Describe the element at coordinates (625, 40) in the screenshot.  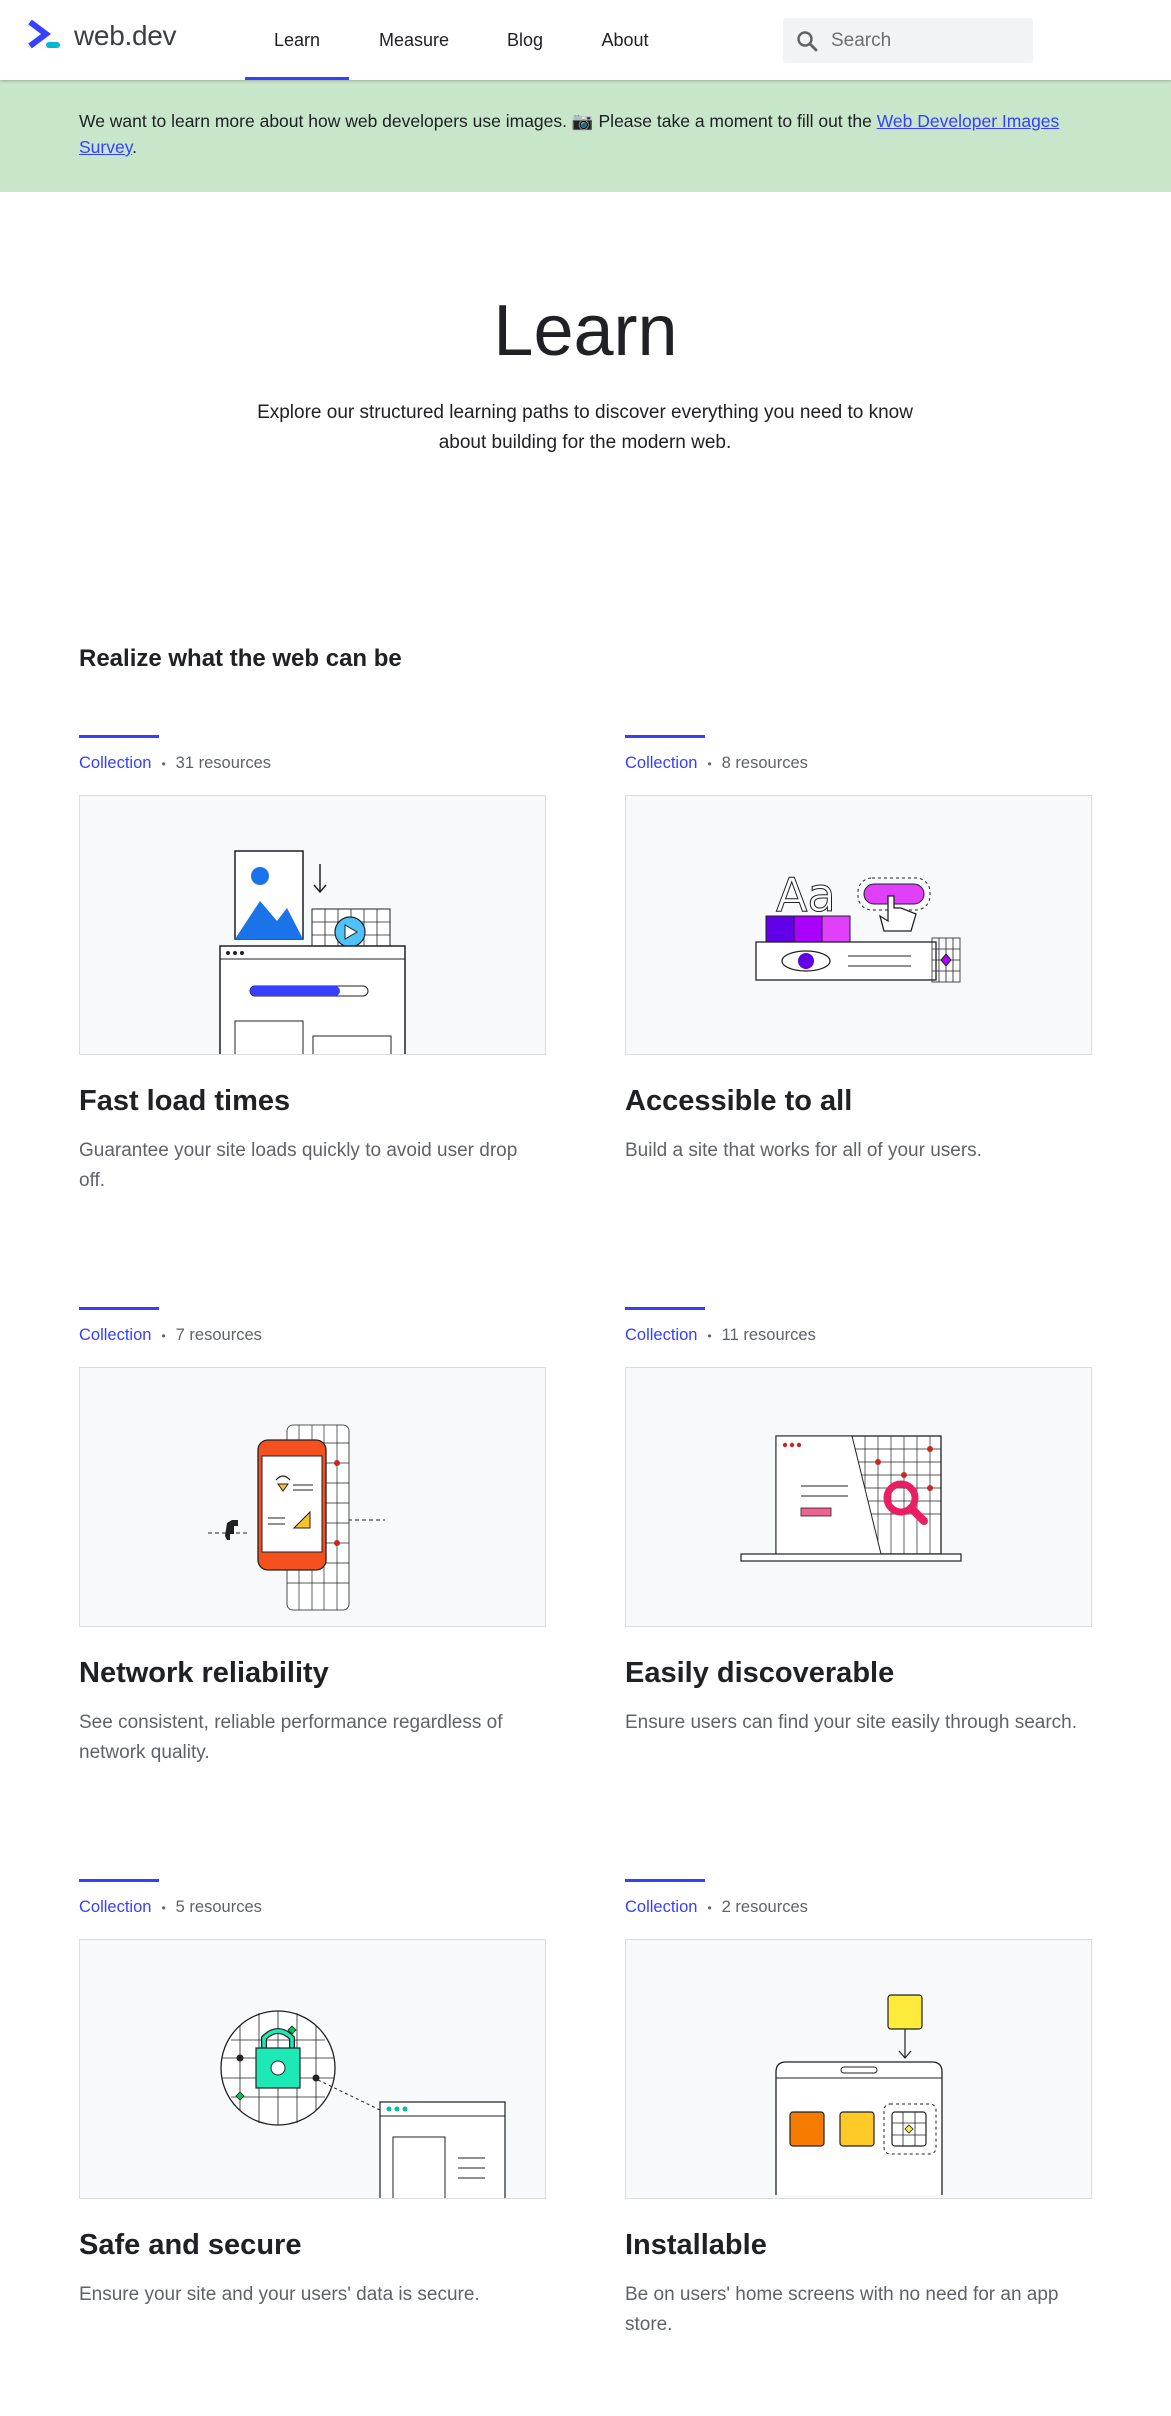
I see `nav-about: About` at that location.